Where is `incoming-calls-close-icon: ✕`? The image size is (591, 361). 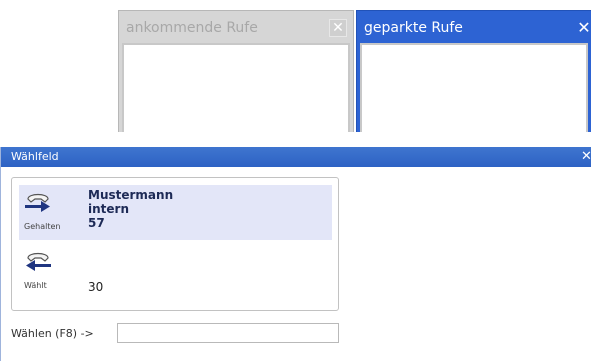
incoming-calls-close-icon: ✕ is located at coordinates (338, 28).